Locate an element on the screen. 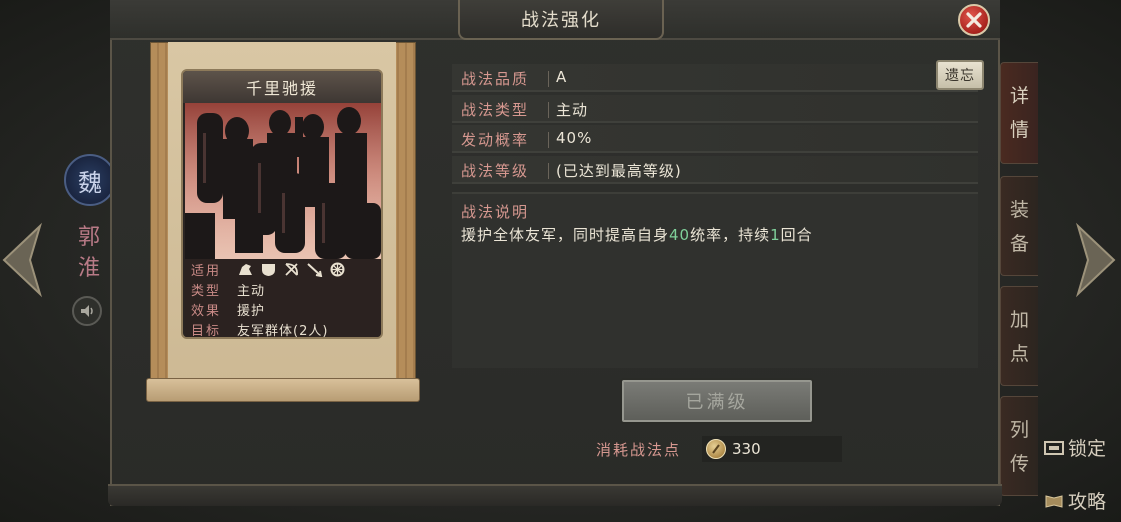 The height and width of the screenshot is (522, 1121). type-label: 类型 is located at coordinates (206, 291).